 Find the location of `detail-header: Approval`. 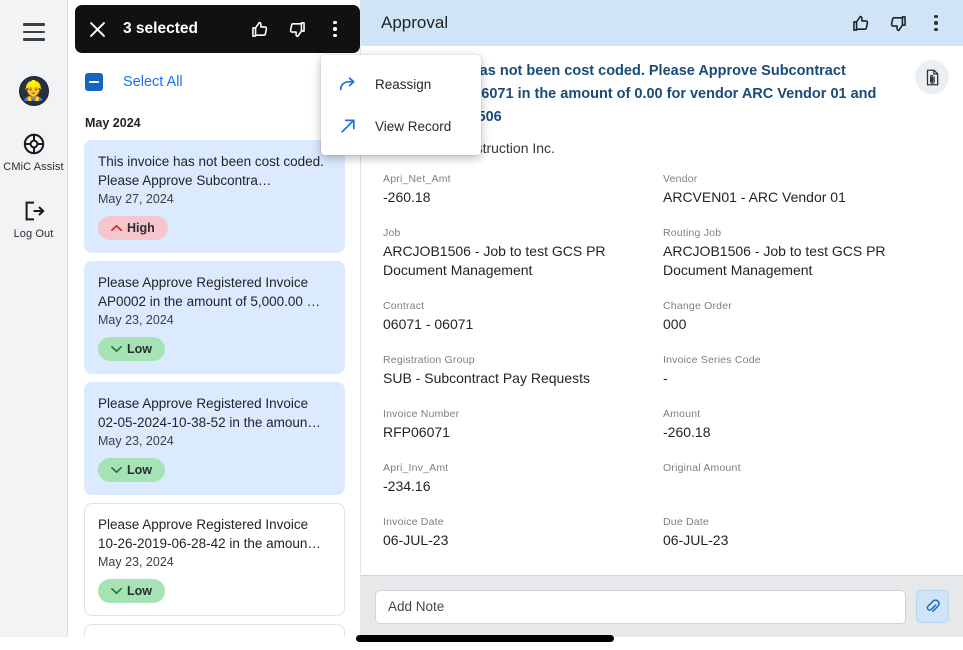

detail-header: Approval is located at coordinates (662, 23).